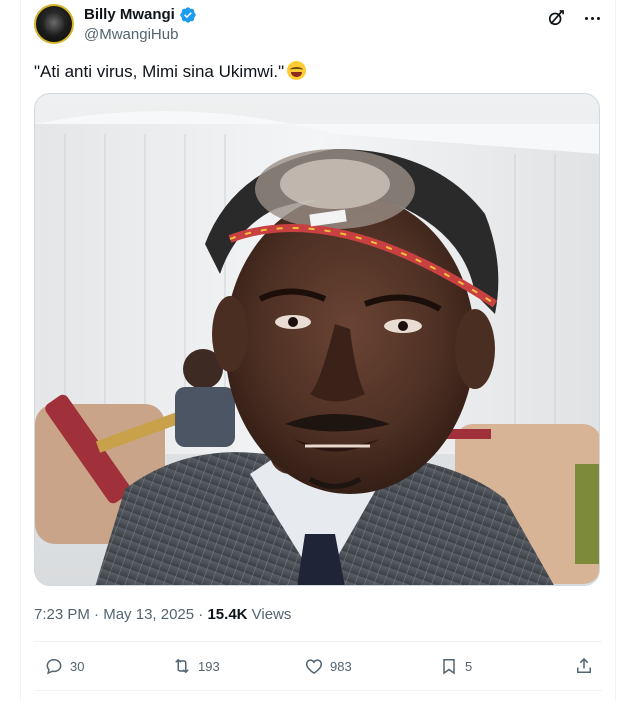  I want to click on tweet-timestamp-row: 7:23 PM · May 13, 2025 · 15.4K Views, so click(162, 615).